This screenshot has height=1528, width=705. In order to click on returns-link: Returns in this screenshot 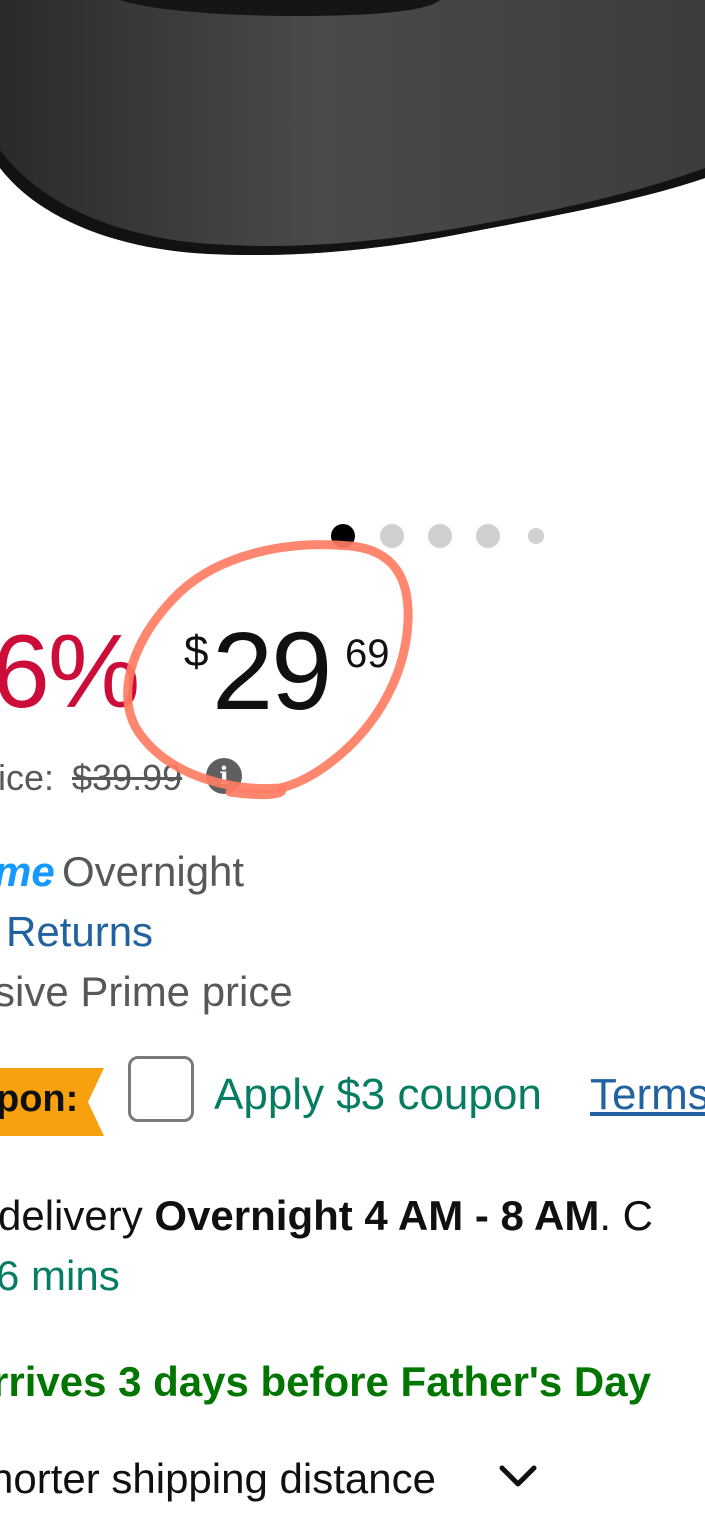, I will do `click(79, 932)`.